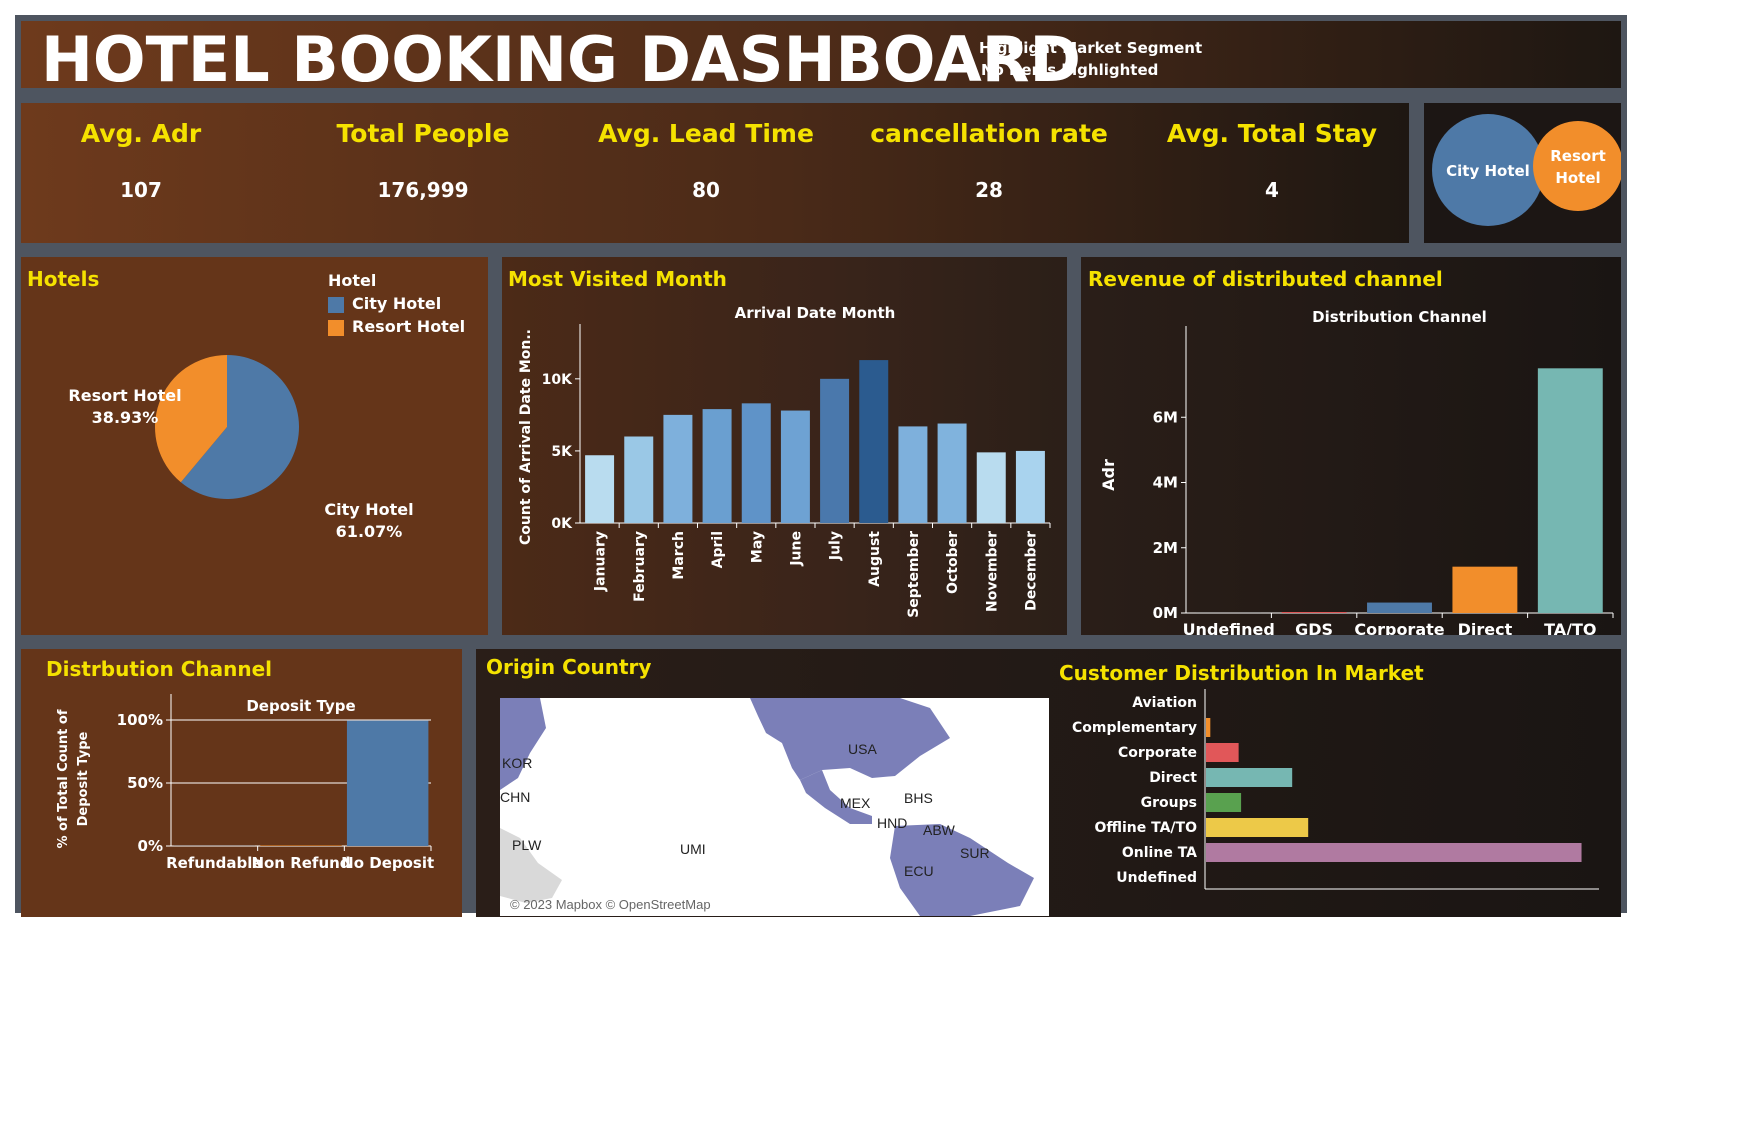 The height and width of the screenshot is (1125, 1750). Describe the element at coordinates (523, 744) in the screenshot. I see `map-region-asia` at that location.